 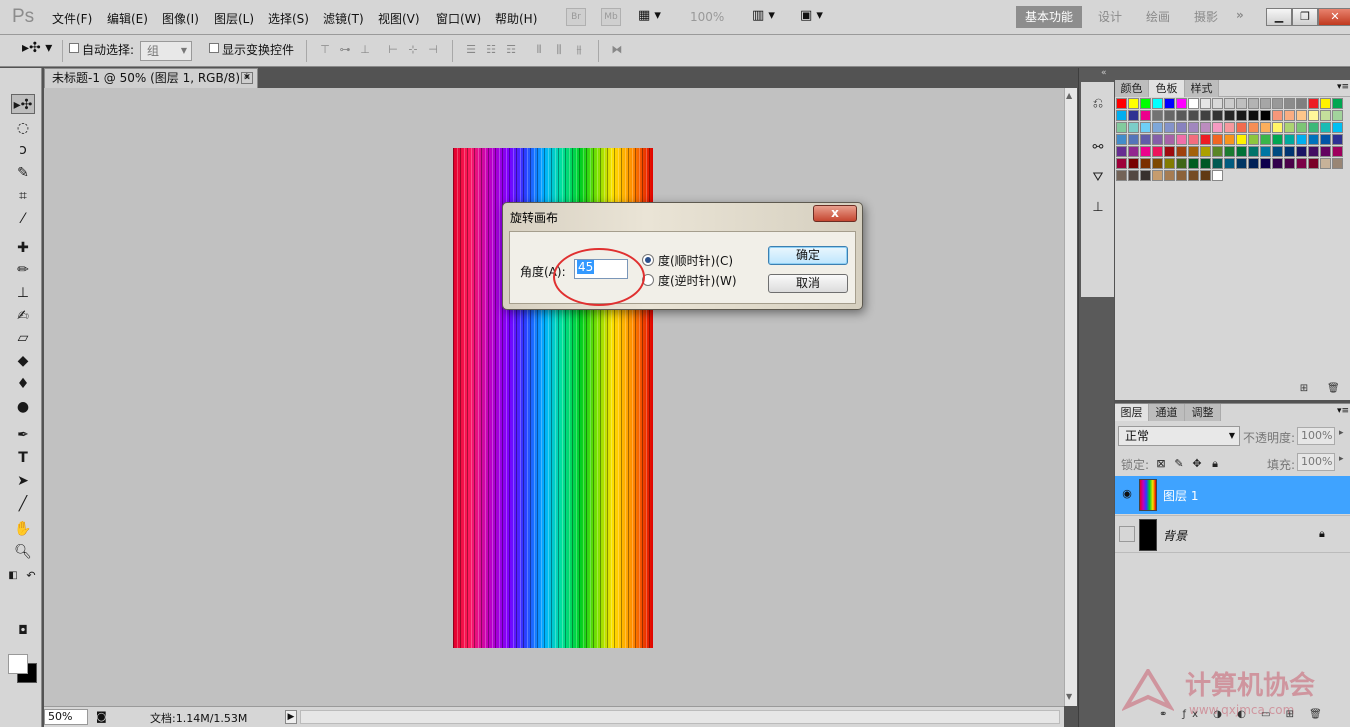 I want to click on counterclockwise-label: 度(逆时针)(W), so click(x=697, y=280).